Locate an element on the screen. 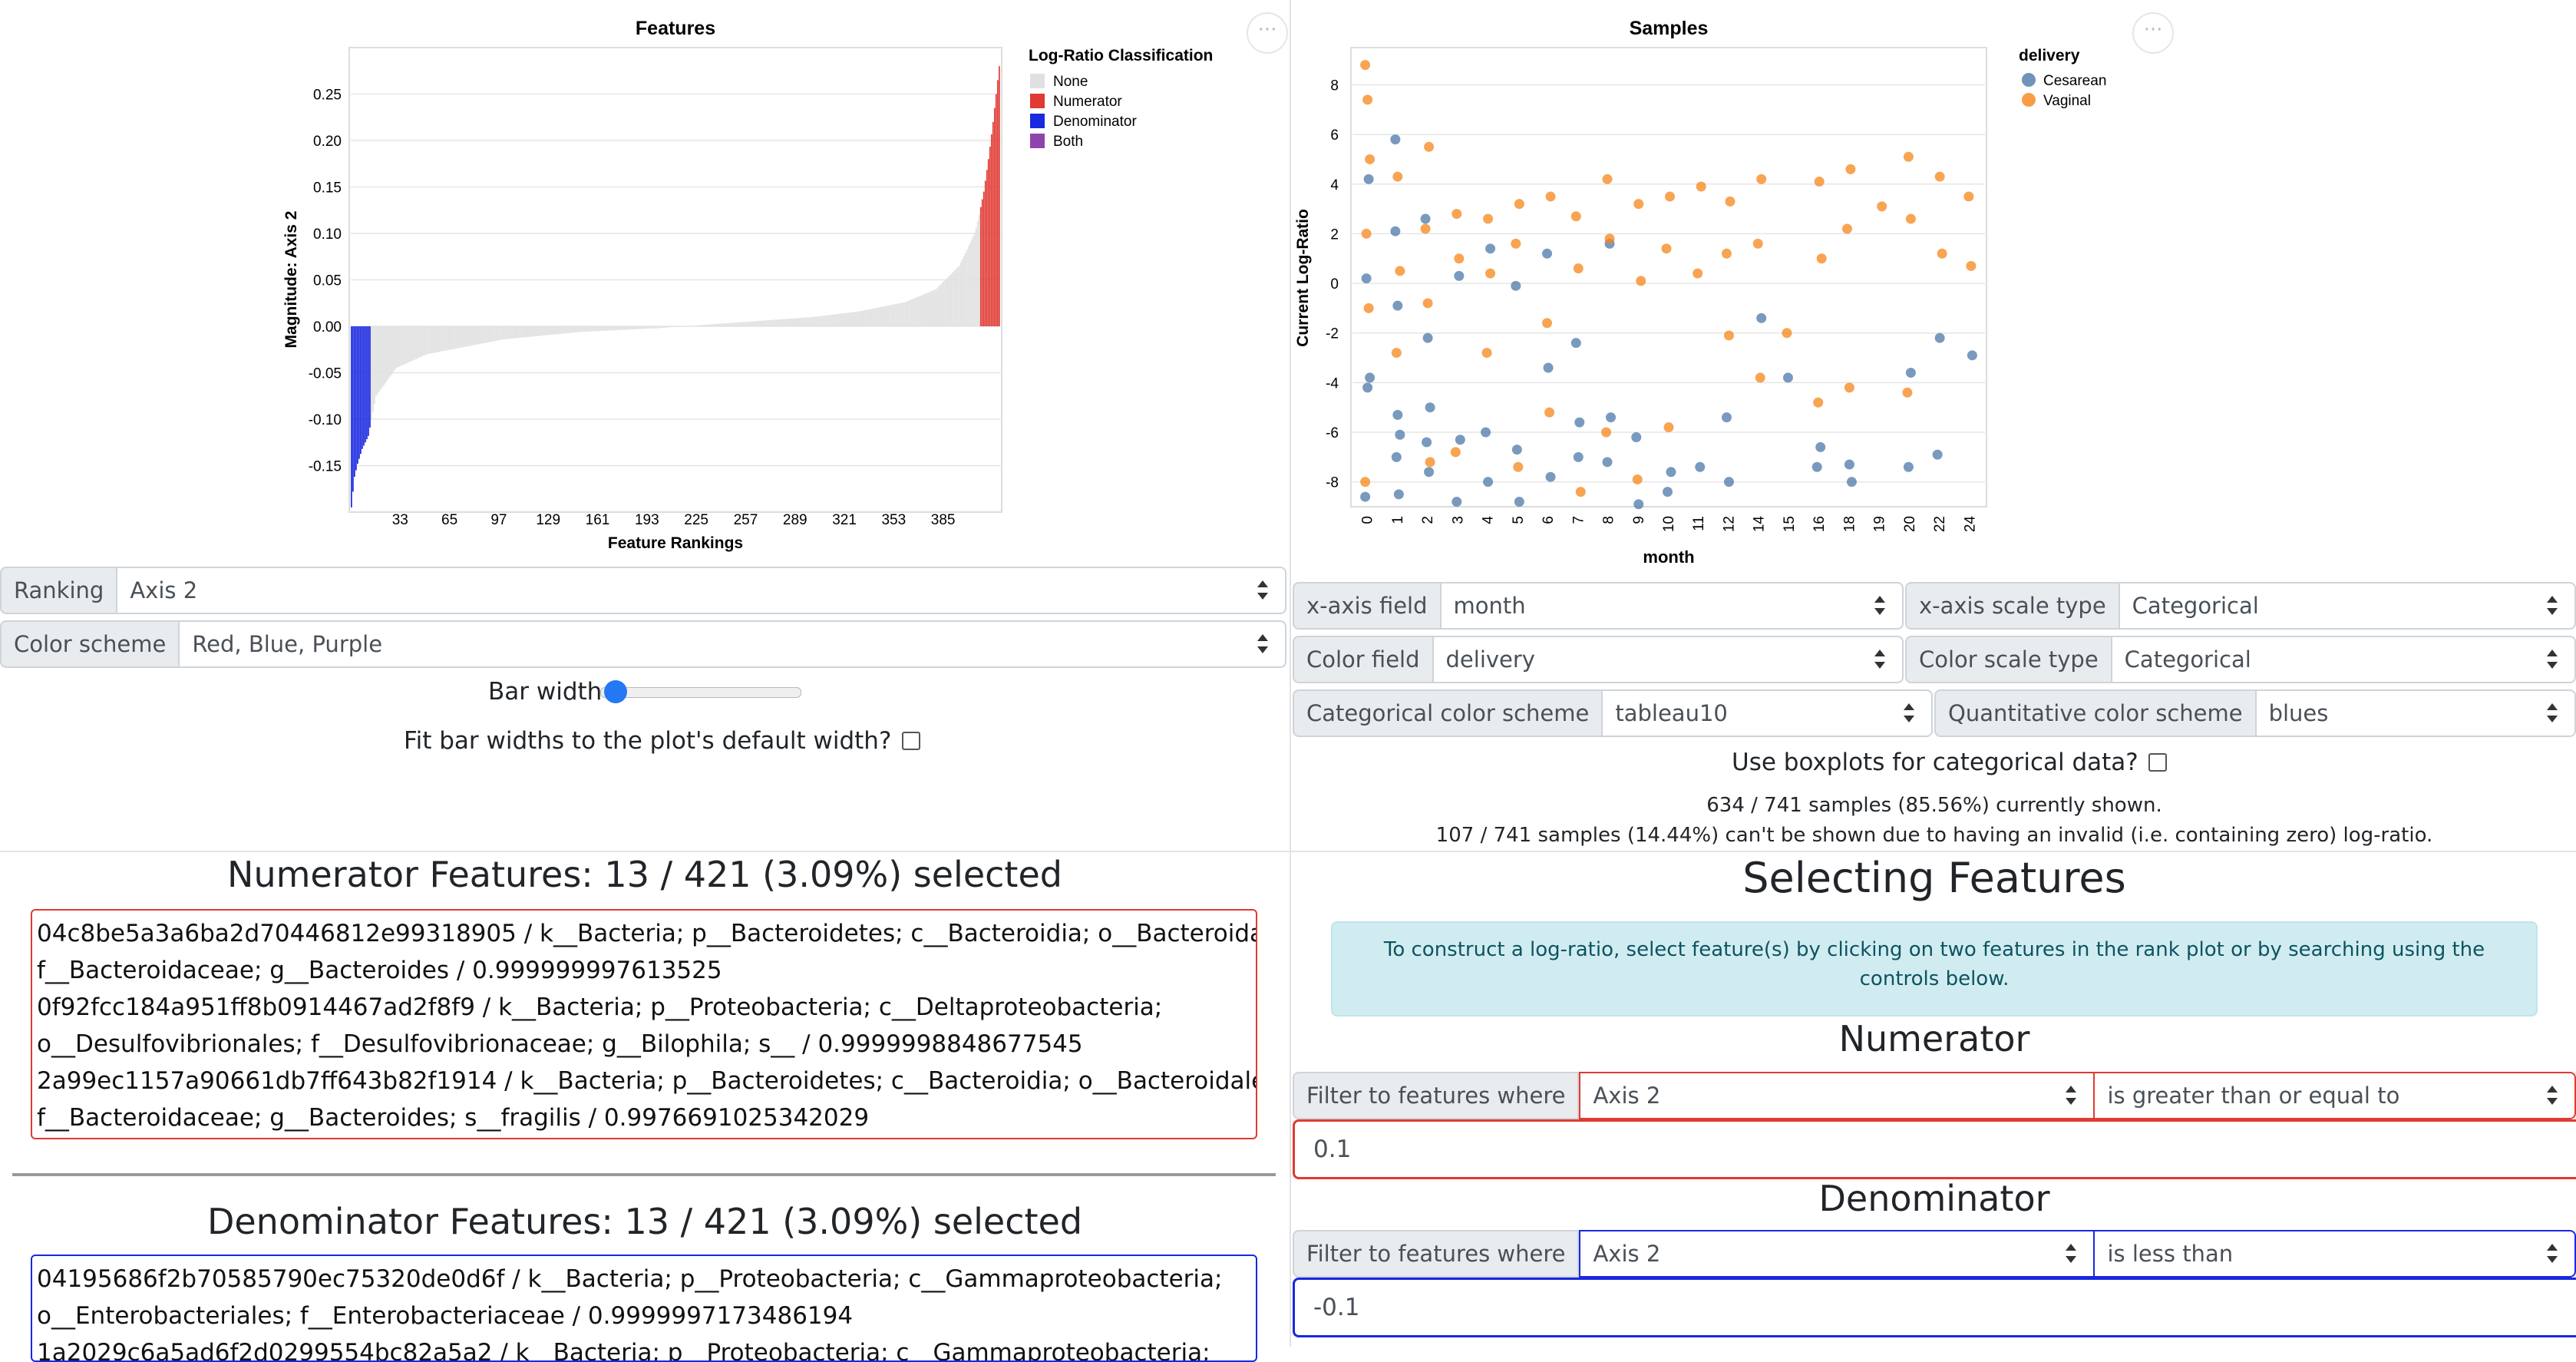 The image size is (2576, 1362). color-scale-select: Categorical is located at coordinates (2344, 659).